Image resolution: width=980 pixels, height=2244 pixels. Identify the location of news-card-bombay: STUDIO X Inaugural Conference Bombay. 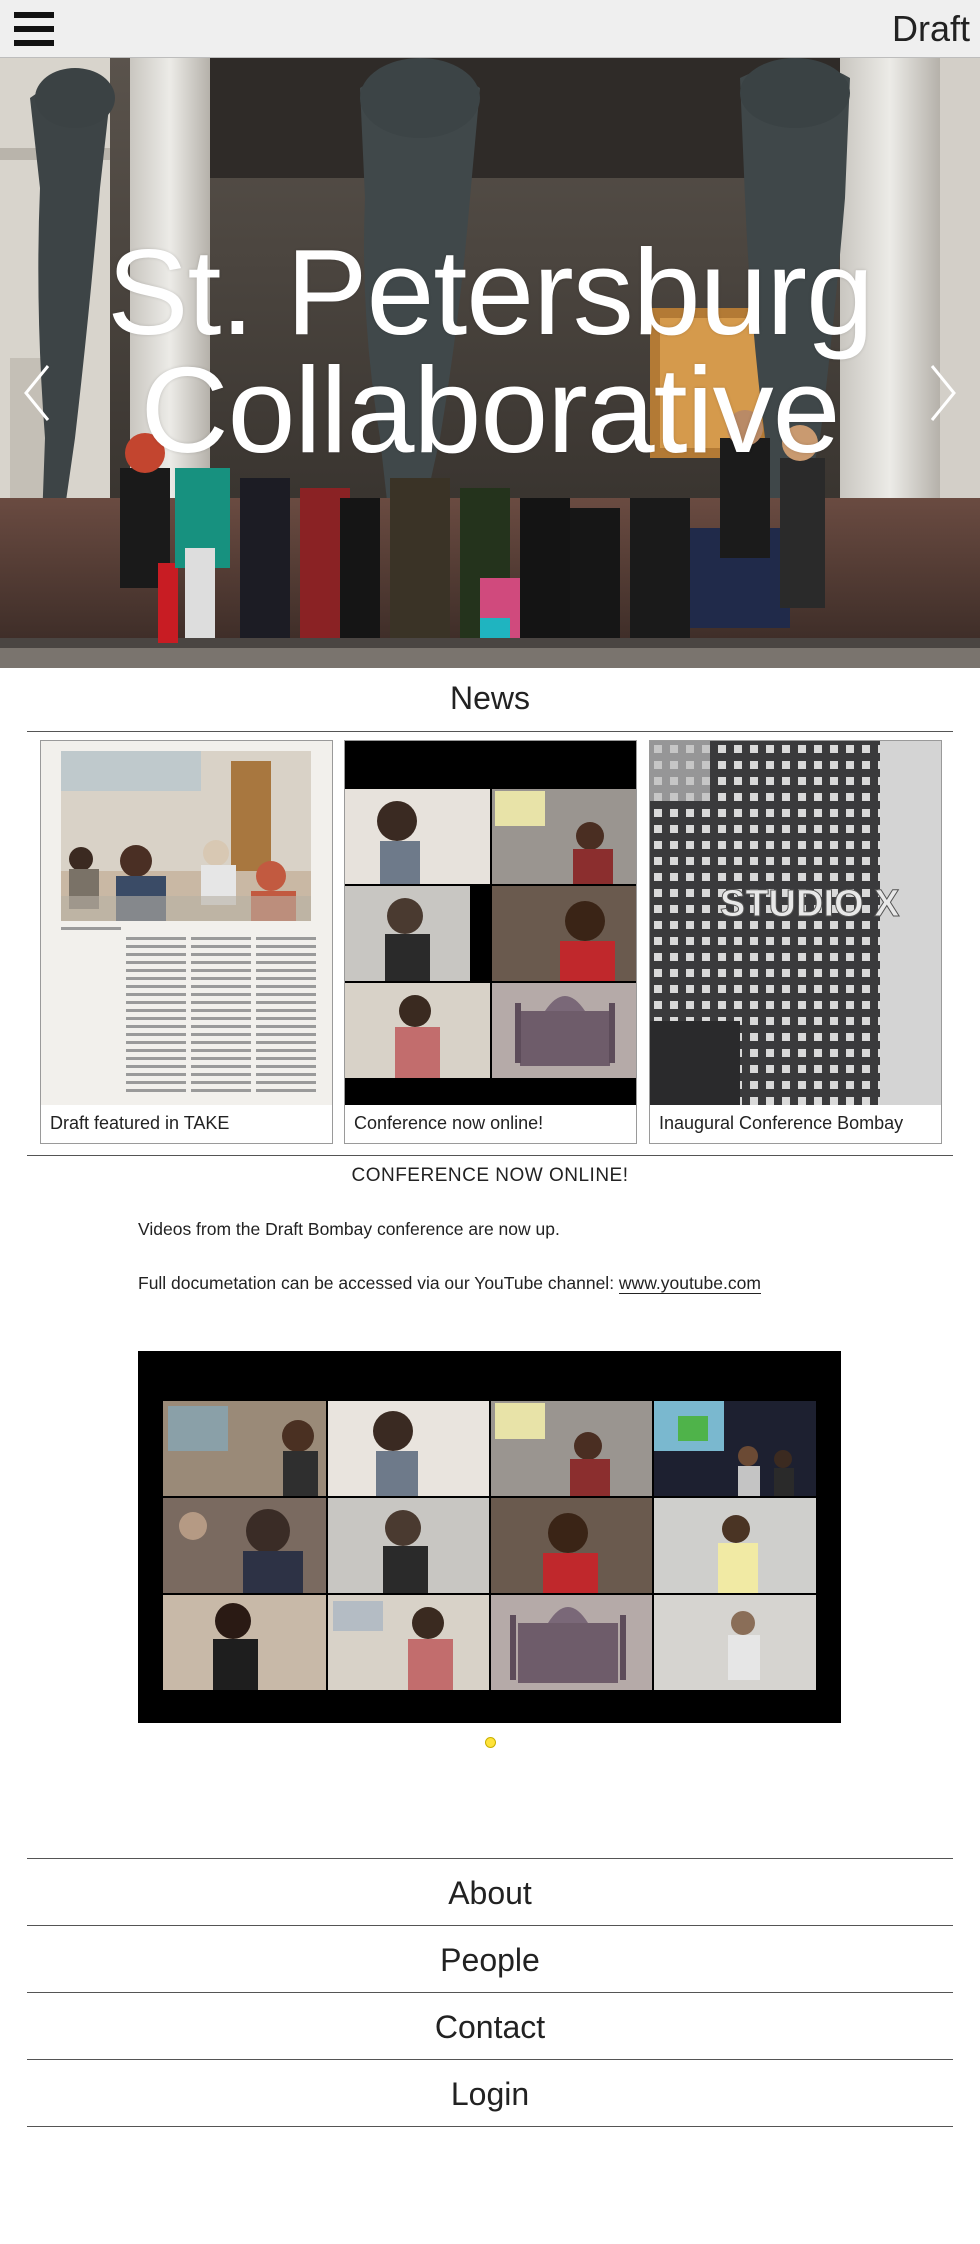
(795, 942).